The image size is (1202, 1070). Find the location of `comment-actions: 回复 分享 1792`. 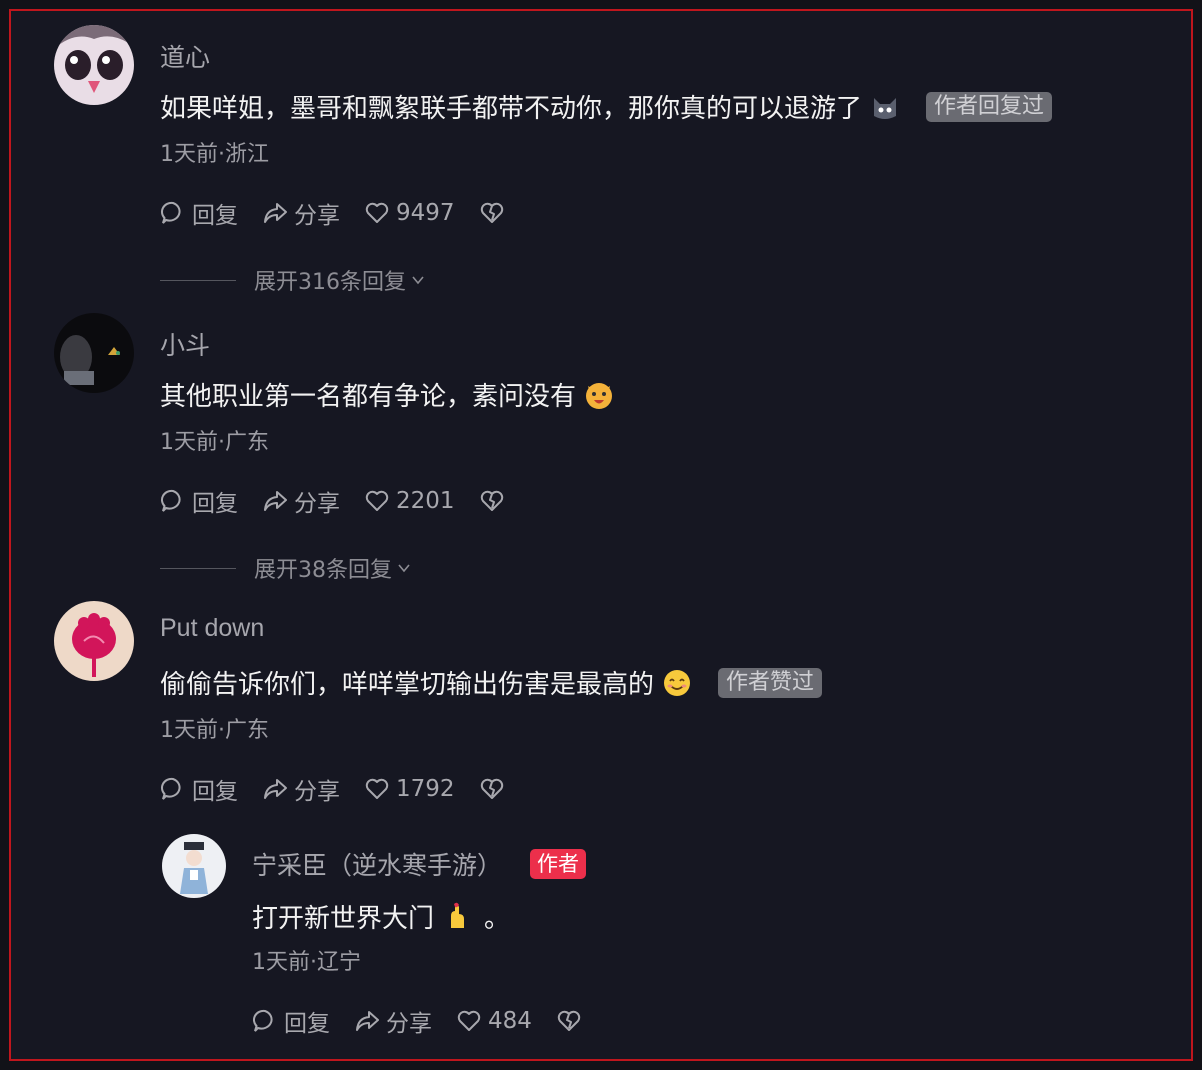

comment-actions: 回复 分享 1792 is located at coordinates (344, 789).